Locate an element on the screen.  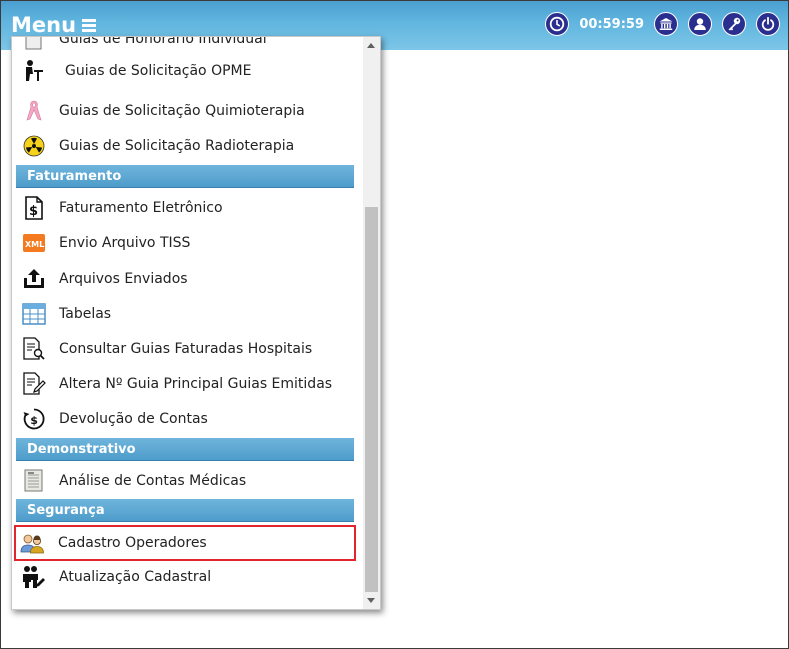
menu-item-quimioterapia: Guias de Solicitação Quimioterapia is located at coordinates (187, 111).